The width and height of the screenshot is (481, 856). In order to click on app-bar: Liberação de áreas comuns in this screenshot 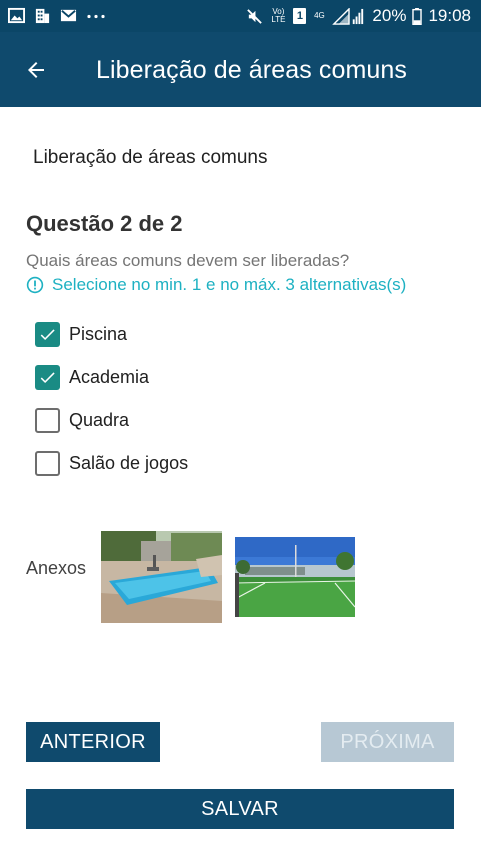, I will do `click(240, 69)`.